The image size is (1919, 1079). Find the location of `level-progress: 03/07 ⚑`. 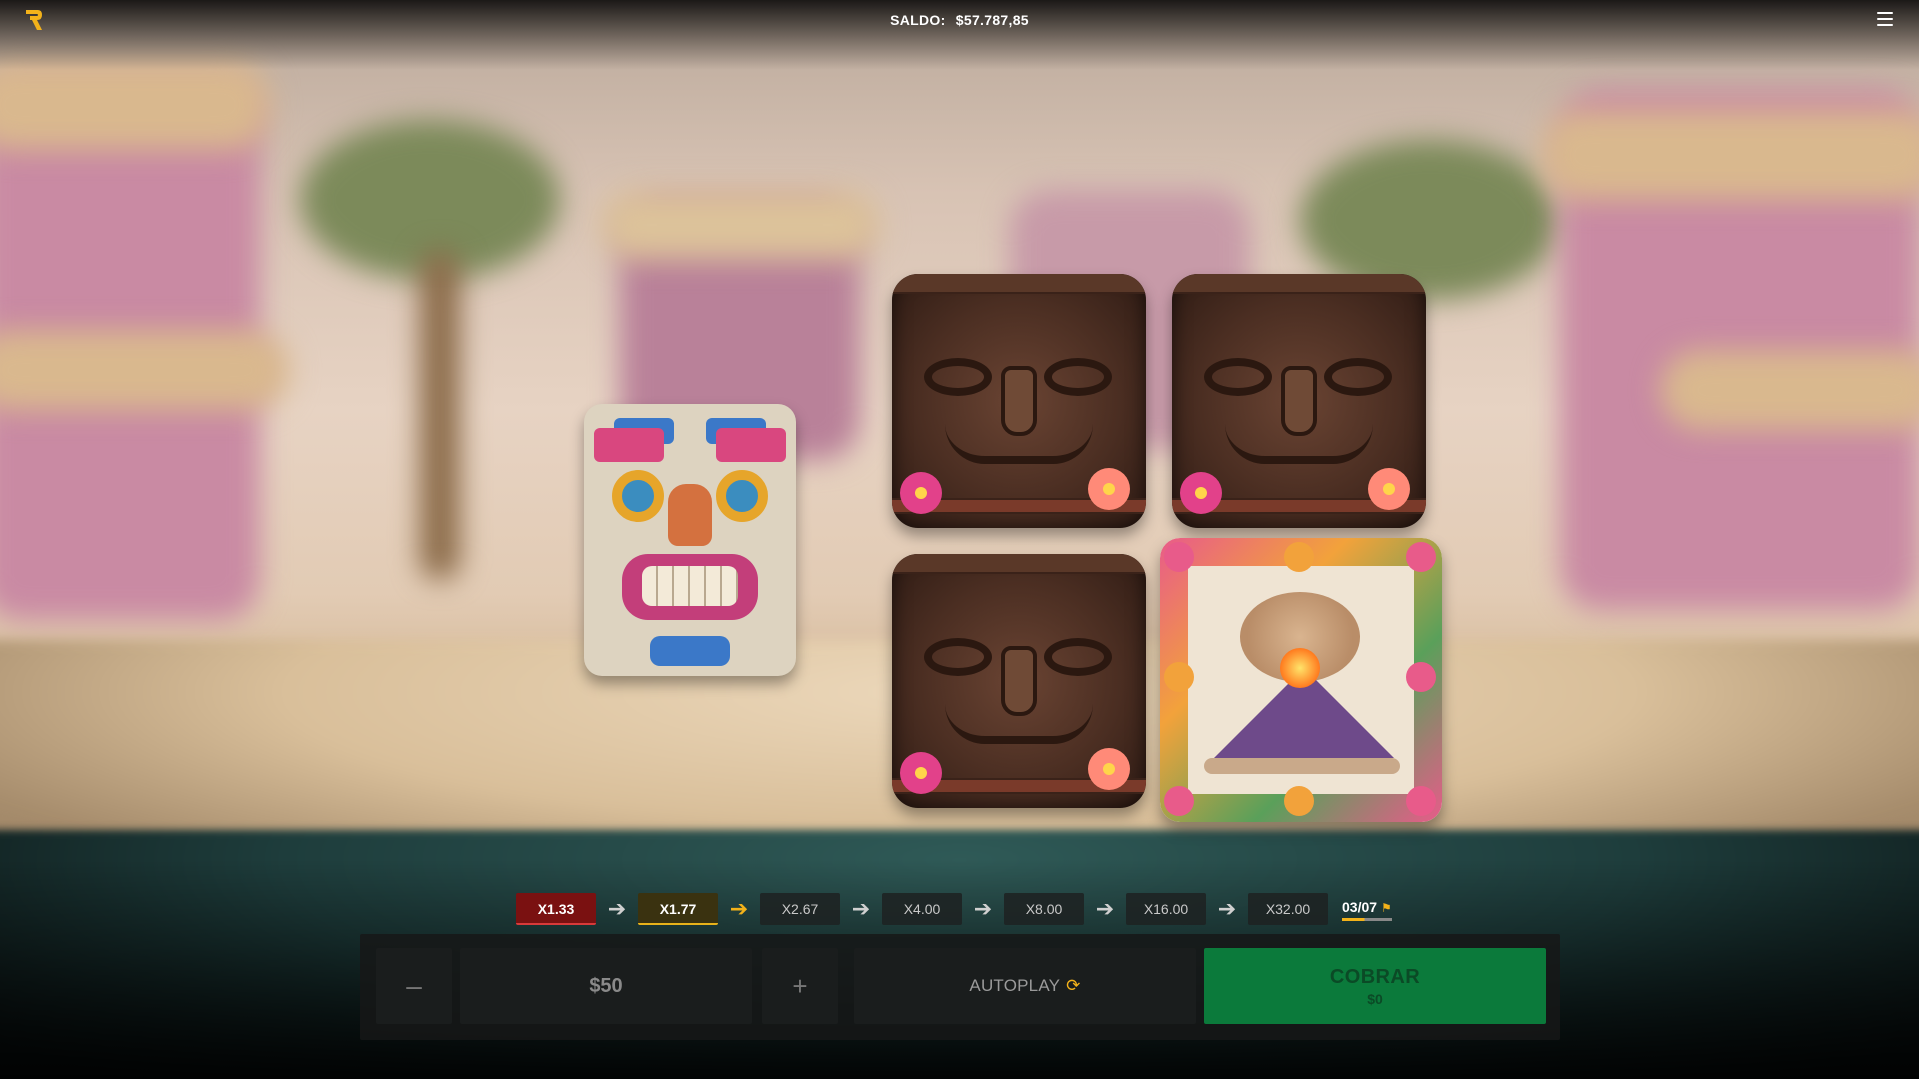

level-progress: 03/07 ⚑ is located at coordinates (1367, 910).